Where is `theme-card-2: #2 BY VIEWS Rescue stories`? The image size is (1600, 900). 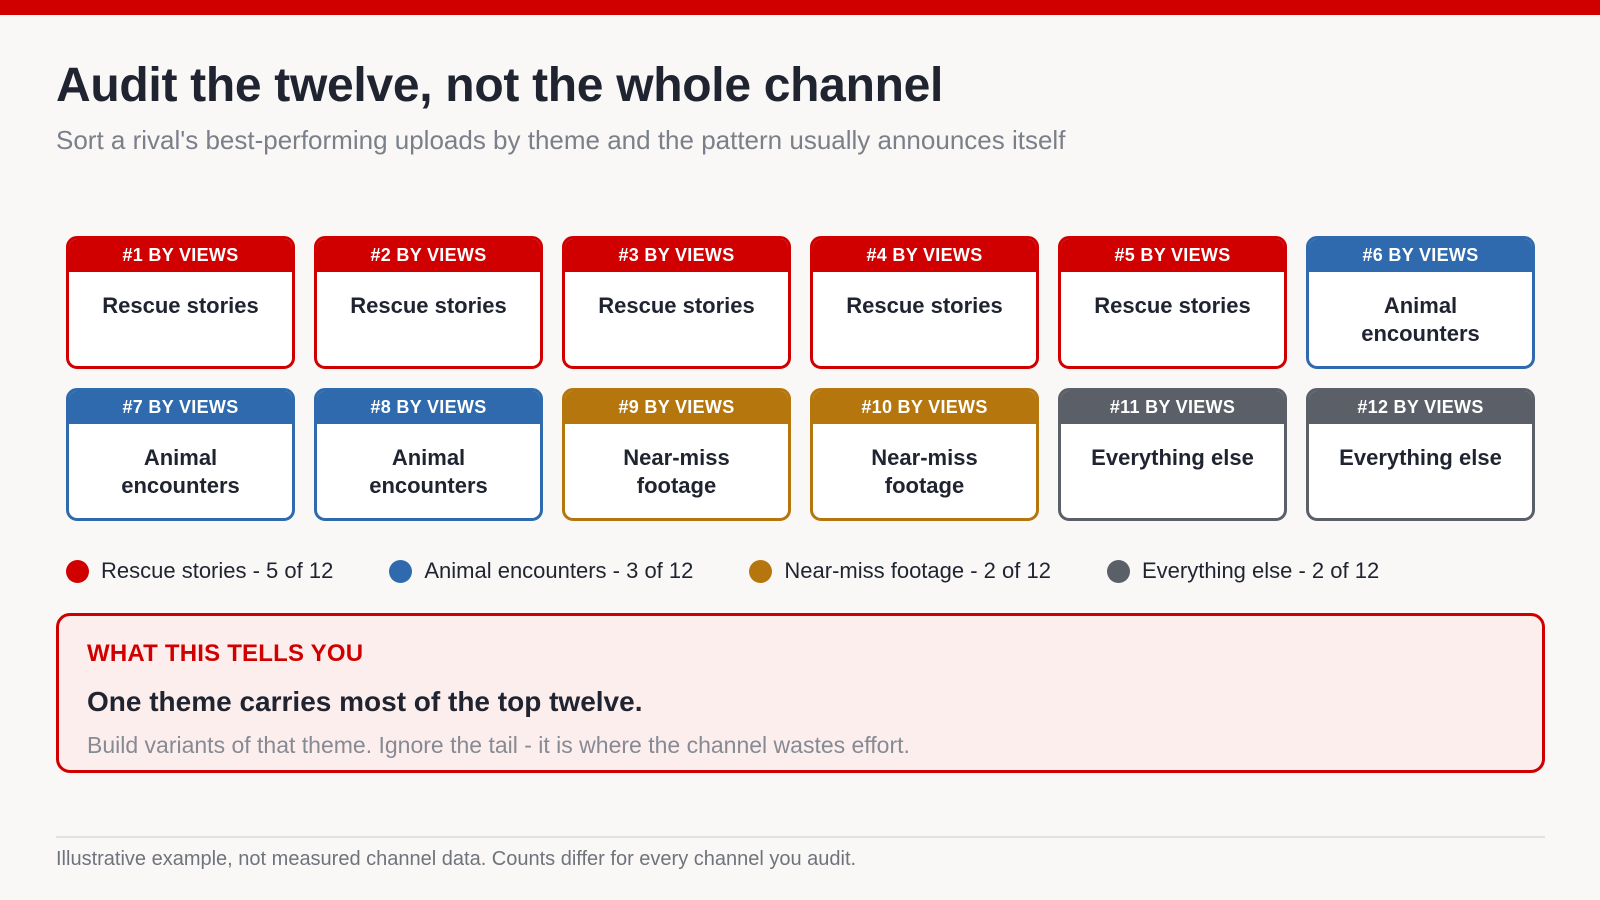 theme-card-2: #2 BY VIEWS Rescue stories is located at coordinates (428, 302).